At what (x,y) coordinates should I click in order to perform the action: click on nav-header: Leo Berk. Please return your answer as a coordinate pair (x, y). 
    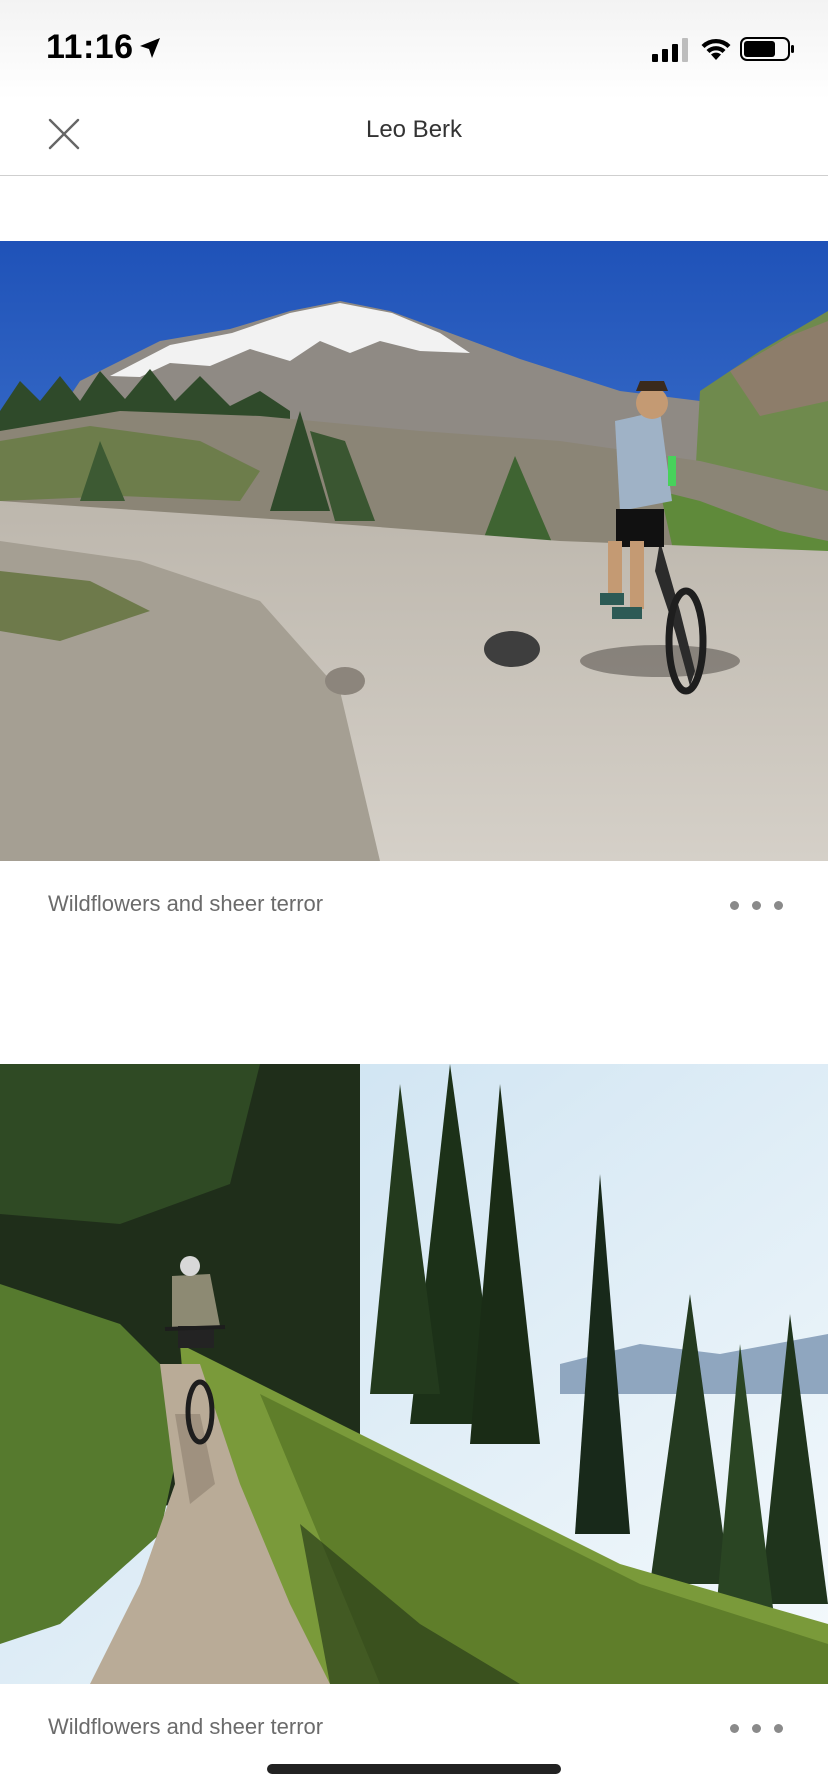
    Looking at the image, I should click on (414, 138).